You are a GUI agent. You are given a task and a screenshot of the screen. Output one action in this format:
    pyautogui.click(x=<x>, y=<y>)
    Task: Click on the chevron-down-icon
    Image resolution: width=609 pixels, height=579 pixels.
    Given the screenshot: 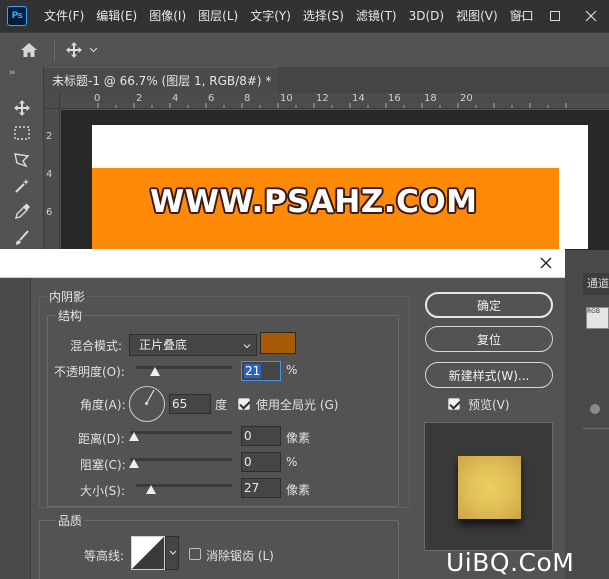 What is the action you would take?
    pyautogui.click(x=93, y=49)
    